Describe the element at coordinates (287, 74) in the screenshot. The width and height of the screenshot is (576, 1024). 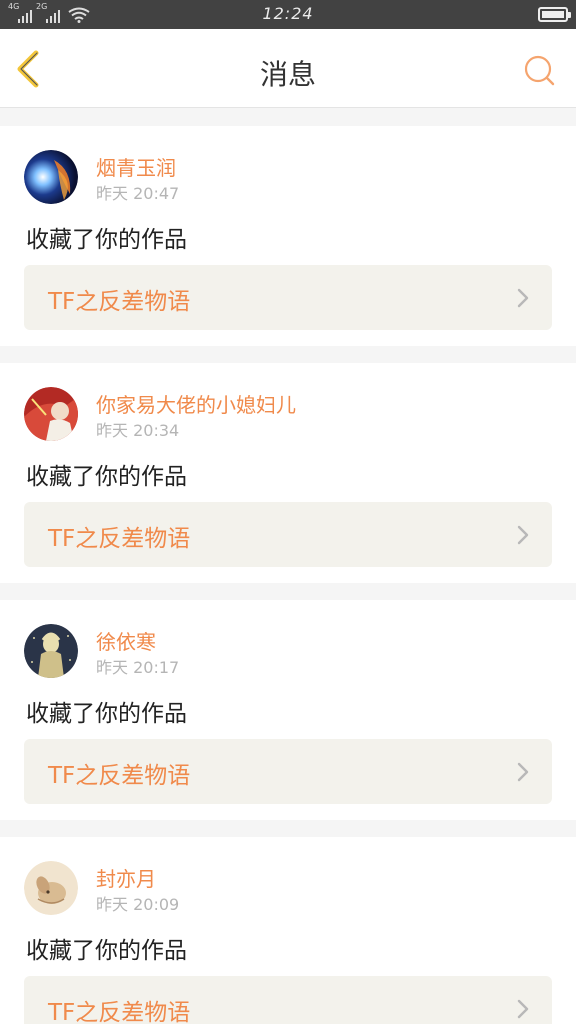
I see `page-title: 消息` at that location.